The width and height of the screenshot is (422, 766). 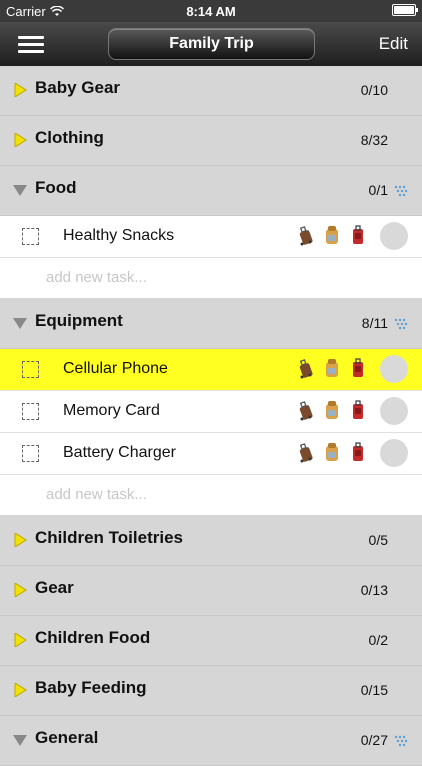 What do you see at coordinates (119, 235) in the screenshot?
I see `task-name: Healthy Snacks` at bounding box center [119, 235].